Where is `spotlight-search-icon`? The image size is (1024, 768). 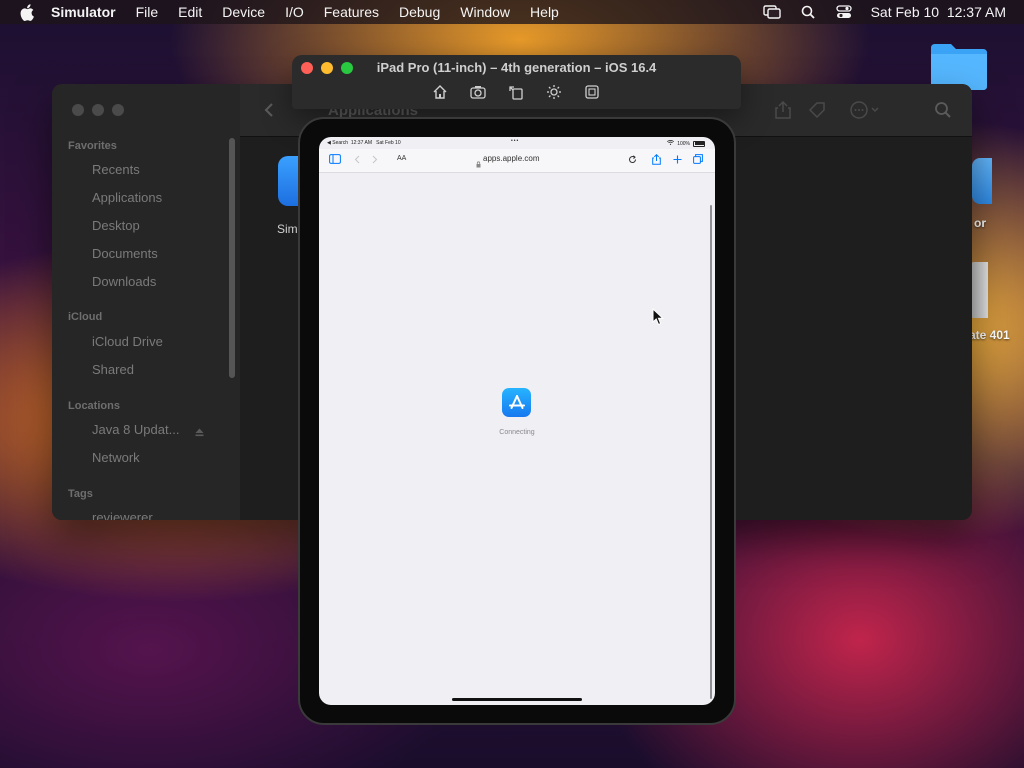 spotlight-search-icon is located at coordinates (808, 12).